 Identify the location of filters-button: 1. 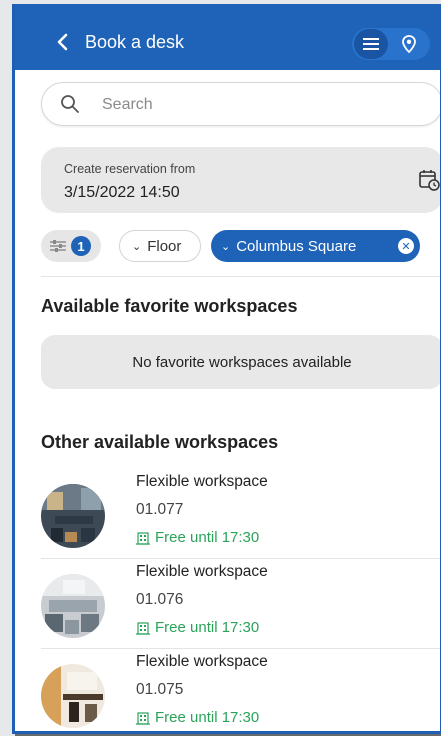
(71, 246).